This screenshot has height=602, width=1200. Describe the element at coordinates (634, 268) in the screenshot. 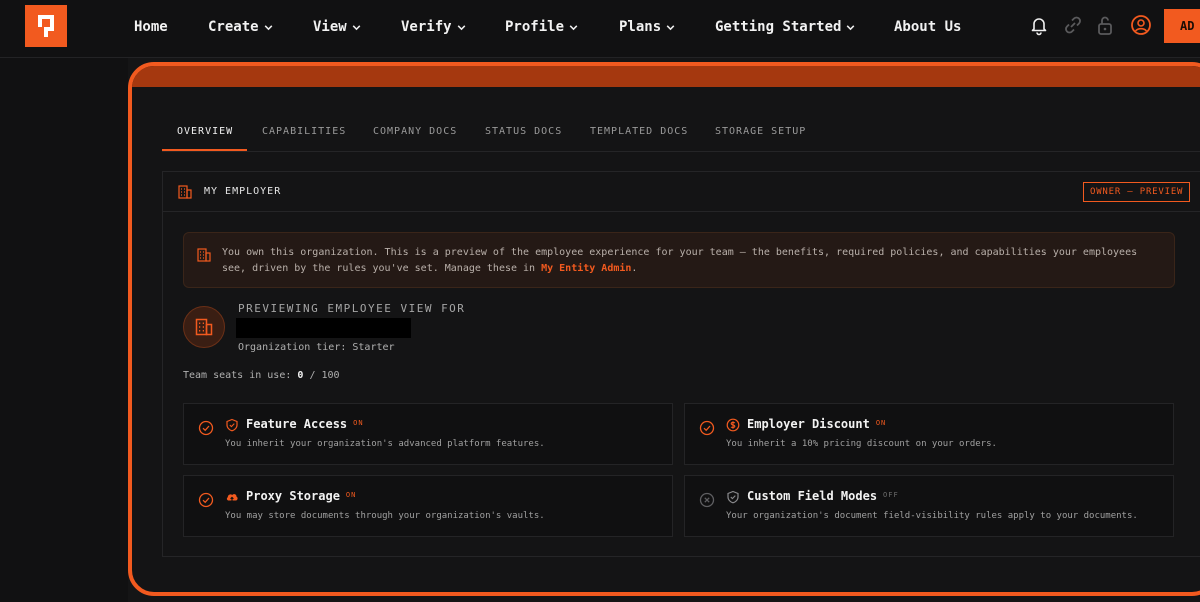

I see `notice-end: .` at that location.